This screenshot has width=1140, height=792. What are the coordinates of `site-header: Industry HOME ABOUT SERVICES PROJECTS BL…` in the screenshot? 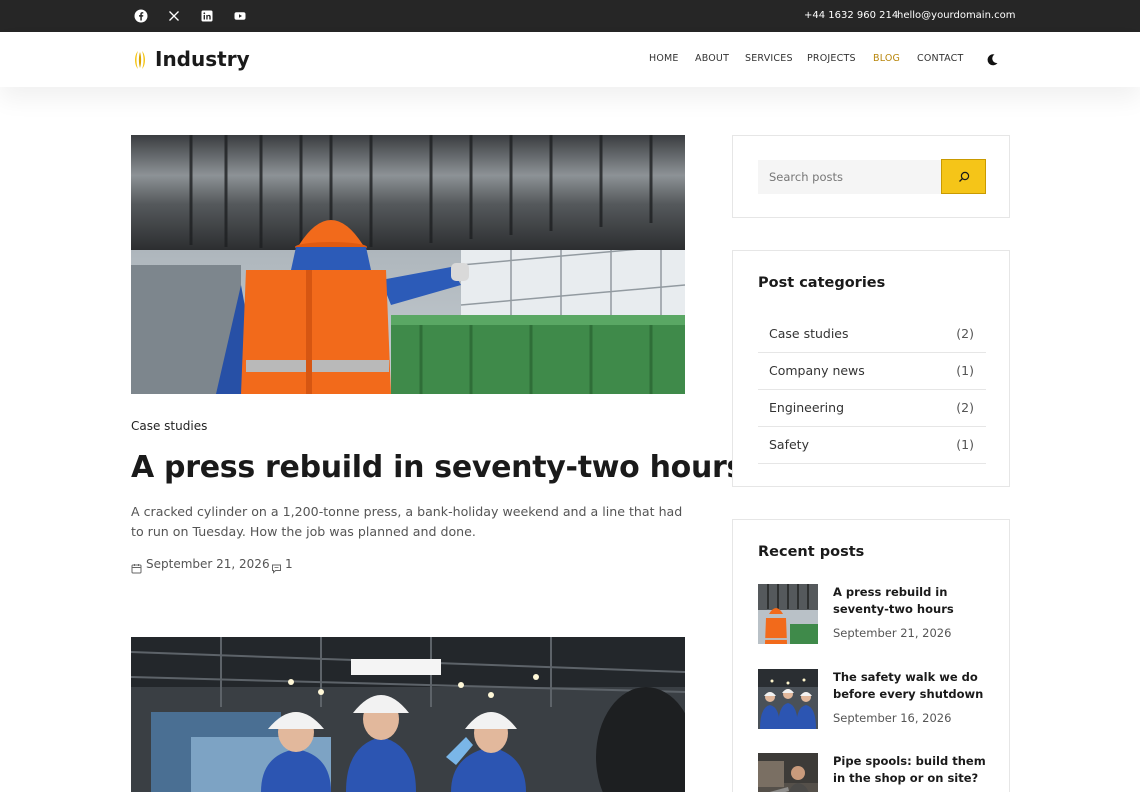 It's located at (570, 59).